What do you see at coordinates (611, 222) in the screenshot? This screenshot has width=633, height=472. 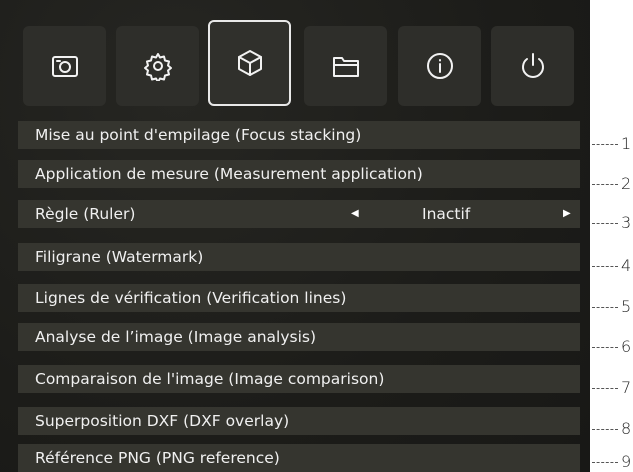 I see `callout-3: 3` at bounding box center [611, 222].